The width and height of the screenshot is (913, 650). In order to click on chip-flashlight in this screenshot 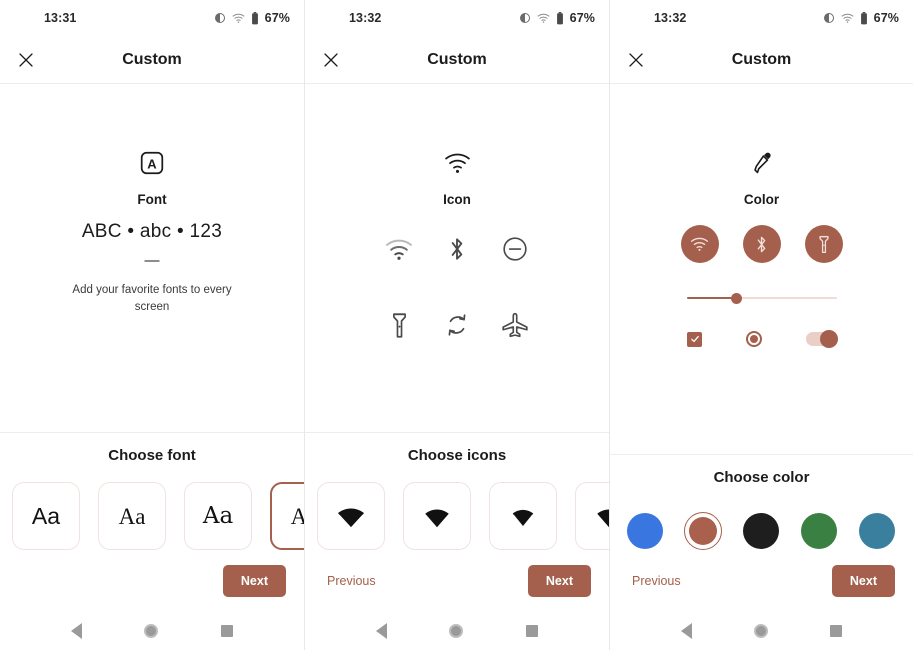, I will do `click(823, 244)`.